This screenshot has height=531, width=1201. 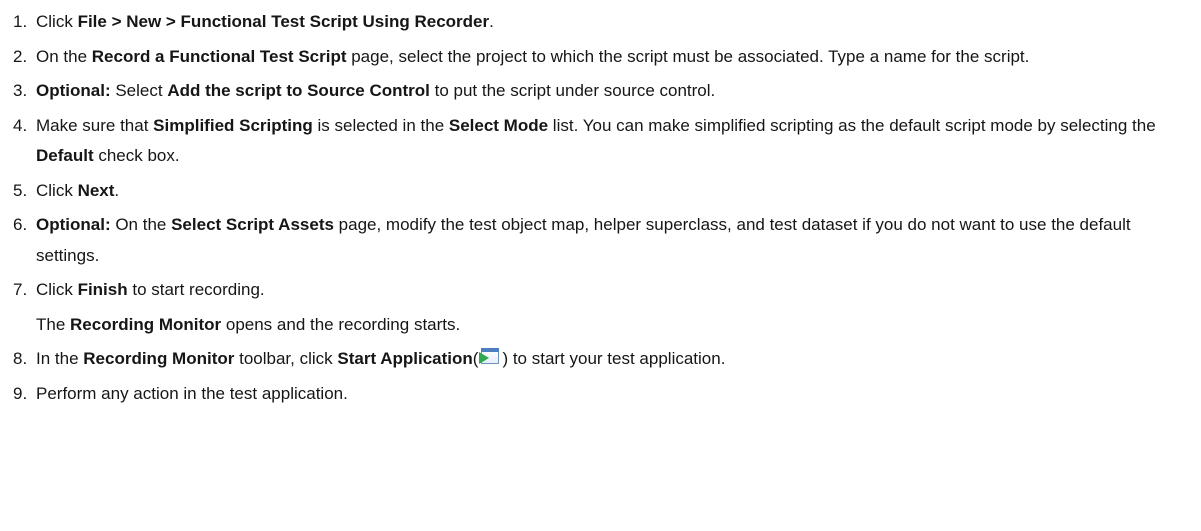 What do you see at coordinates (490, 357) in the screenshot?
I see `start-application-icon` at bounding box center [490, 357].